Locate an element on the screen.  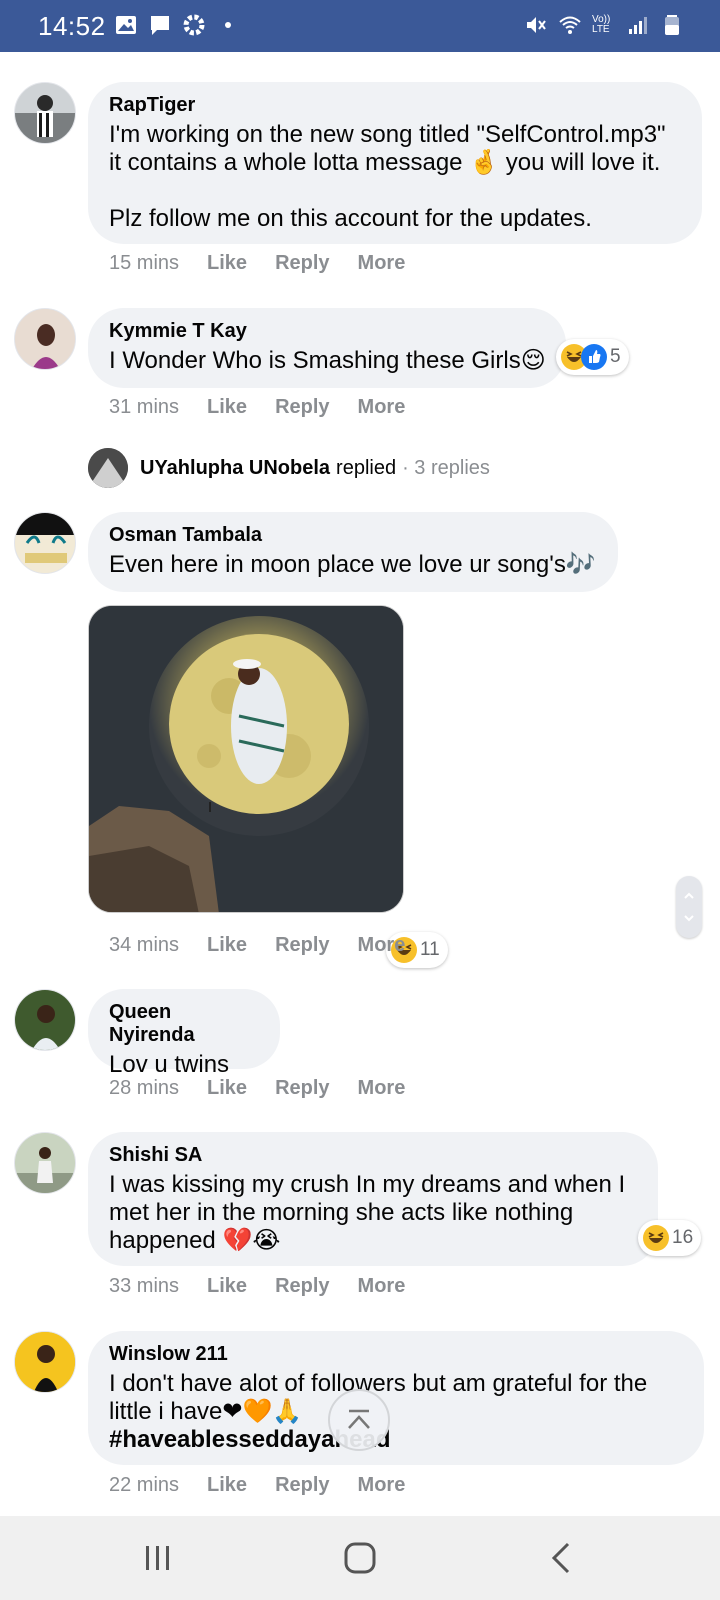
comment-photo is located at coordinates (246, 759).